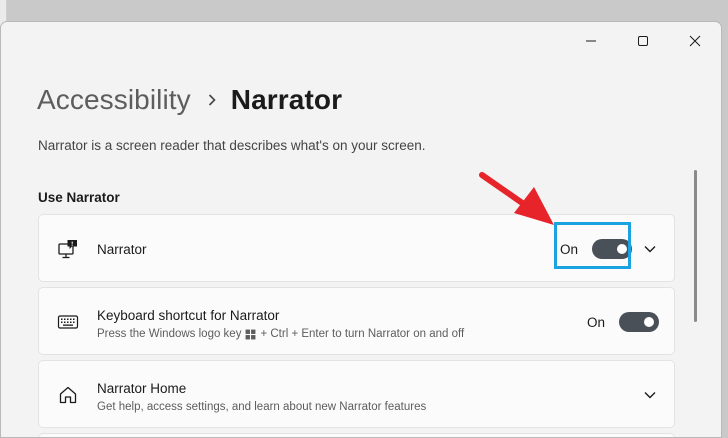 The image size is (728, 438). What do you see at coordinates (188, 315) in the screenshot?
I see `keyboard-shortcut-title: Keyboard shortcut for Narrator` at bounding box center [188, 315].